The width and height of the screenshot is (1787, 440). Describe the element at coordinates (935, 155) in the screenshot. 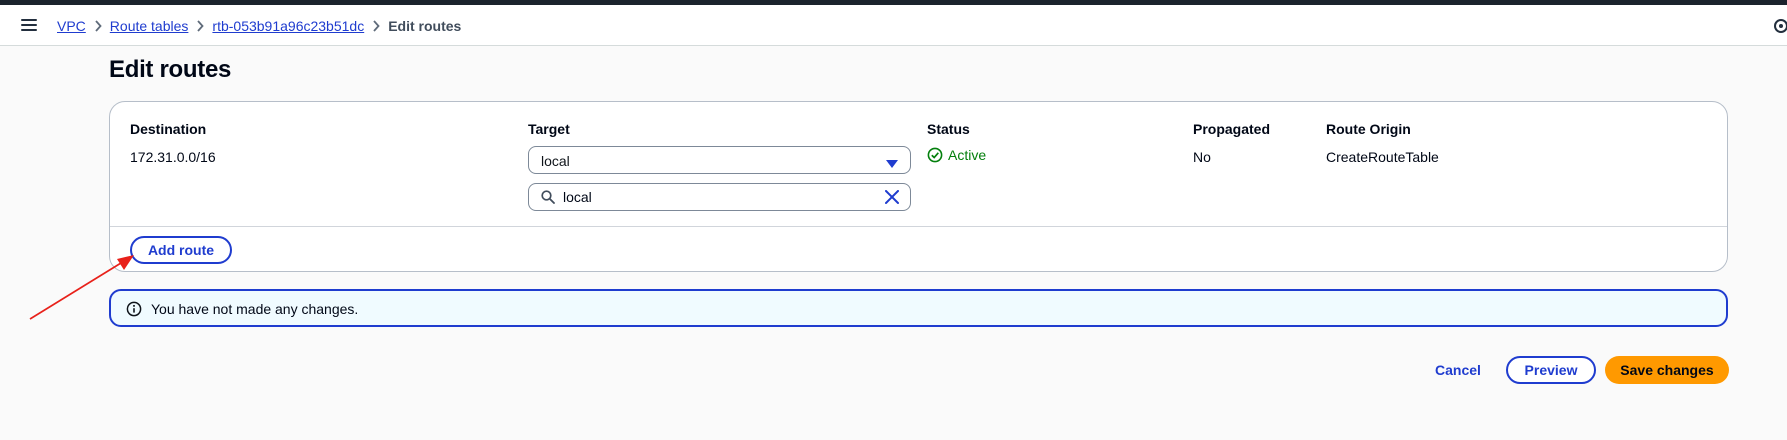

I see `check-circle-icon` at that location.